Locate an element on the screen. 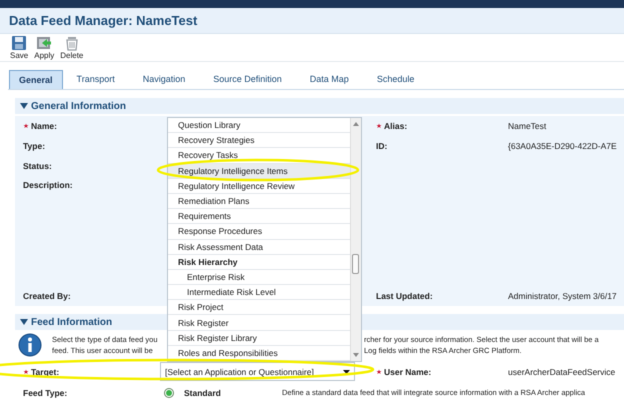 The width and height of the screenshot is (624, 400). field-value: NameTest is located at coordinates (527, 126).